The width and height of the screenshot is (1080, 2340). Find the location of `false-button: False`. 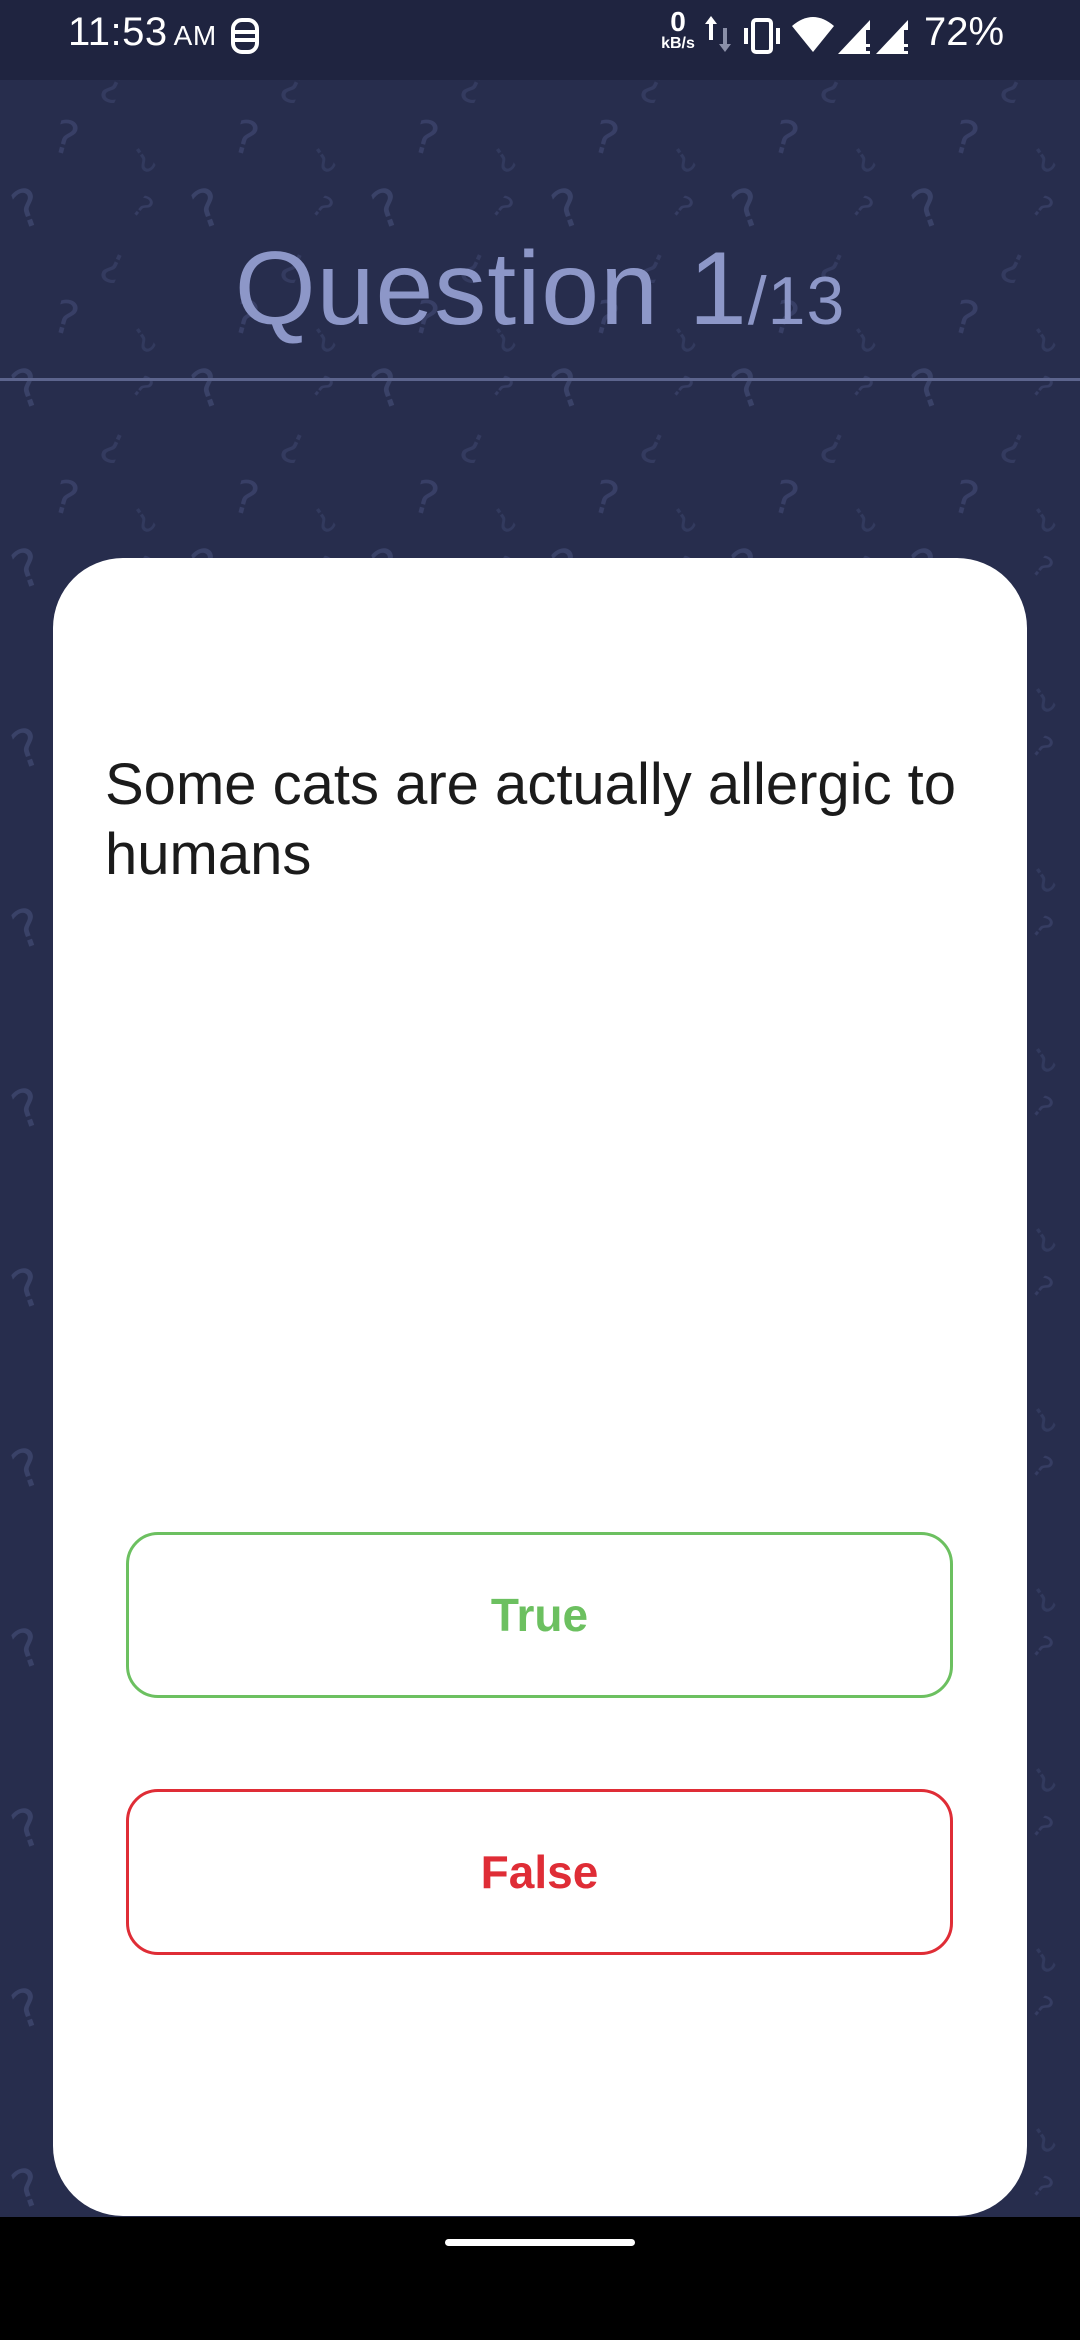

false-button: False is located at coordinates (539, 1872).